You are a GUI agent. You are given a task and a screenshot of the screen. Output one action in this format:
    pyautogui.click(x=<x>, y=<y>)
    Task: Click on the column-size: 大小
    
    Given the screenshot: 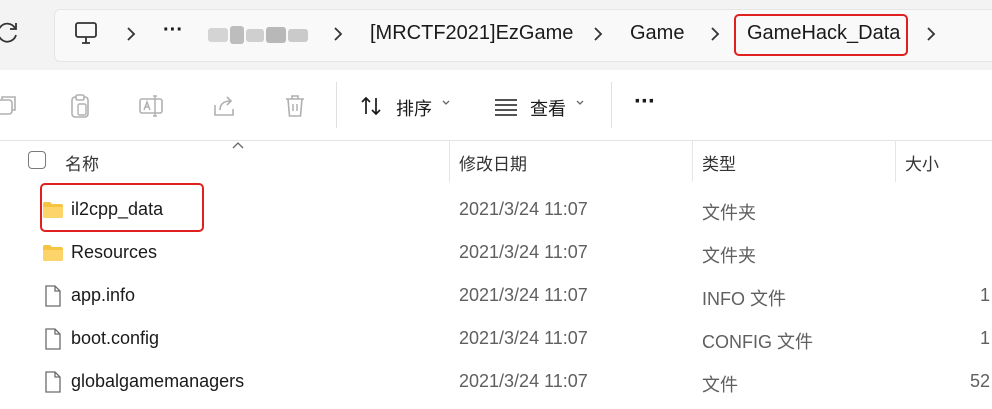 What is the action you would take?
    pyautogui.click(x=922, y=162)
    